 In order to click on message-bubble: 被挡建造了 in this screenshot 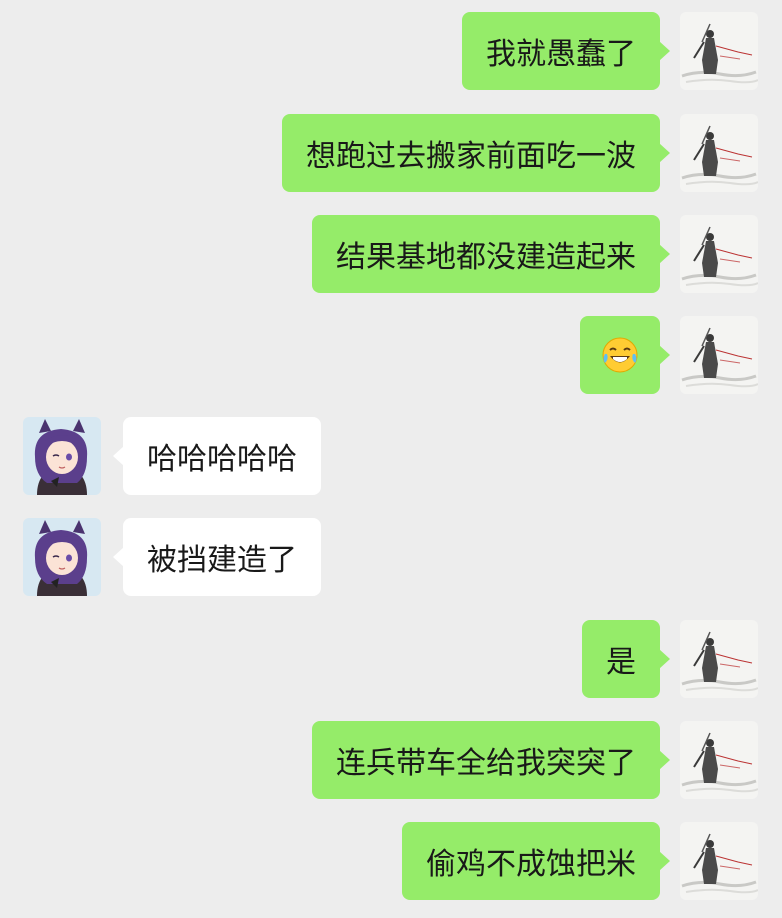, I will do `click(217, 557)`.